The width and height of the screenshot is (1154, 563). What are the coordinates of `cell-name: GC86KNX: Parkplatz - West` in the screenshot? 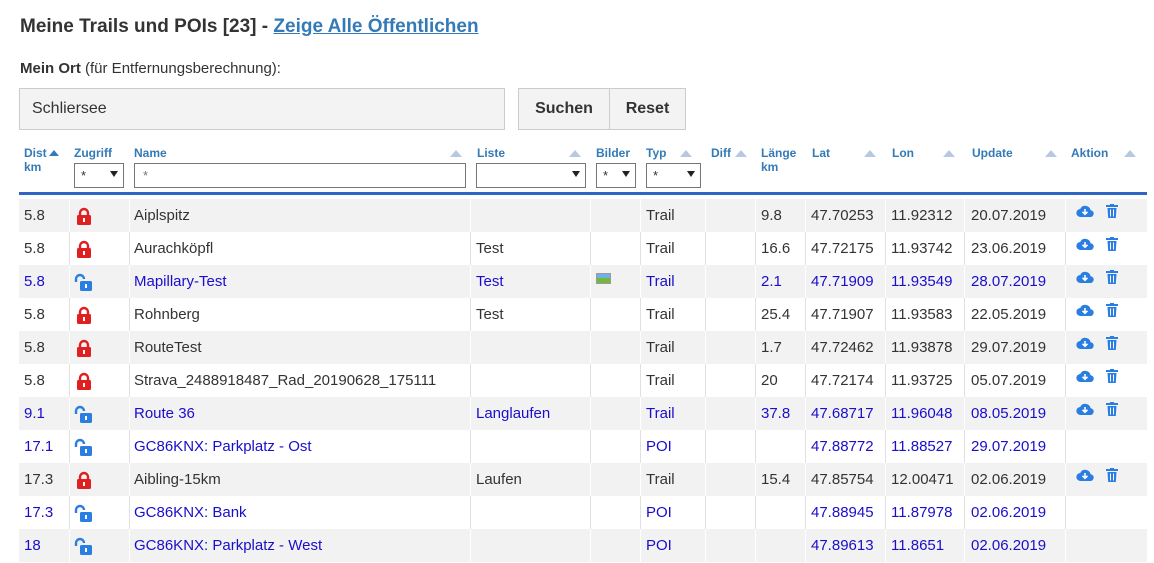 It's located at (228, 545).